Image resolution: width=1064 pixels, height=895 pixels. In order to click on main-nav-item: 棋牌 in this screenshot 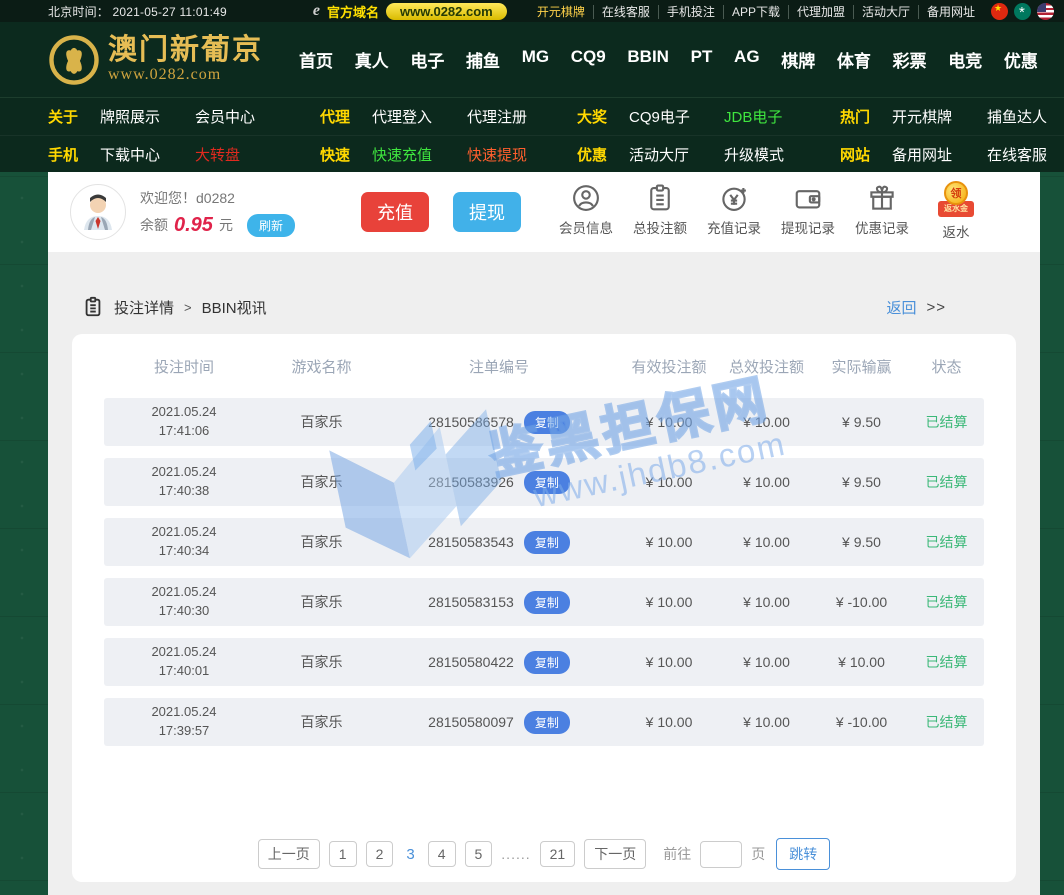, I will do `click(798, 59)`.